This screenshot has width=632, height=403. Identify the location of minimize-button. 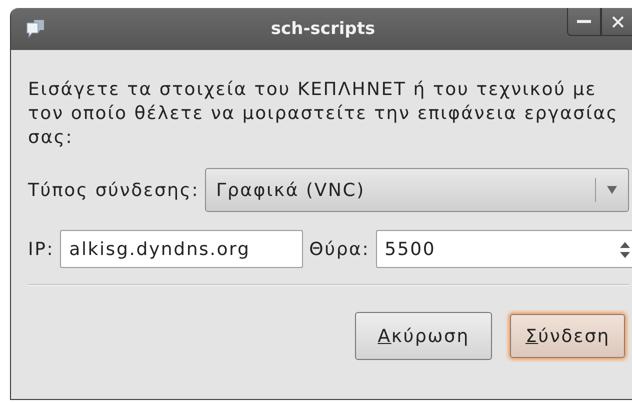
(584, 22).